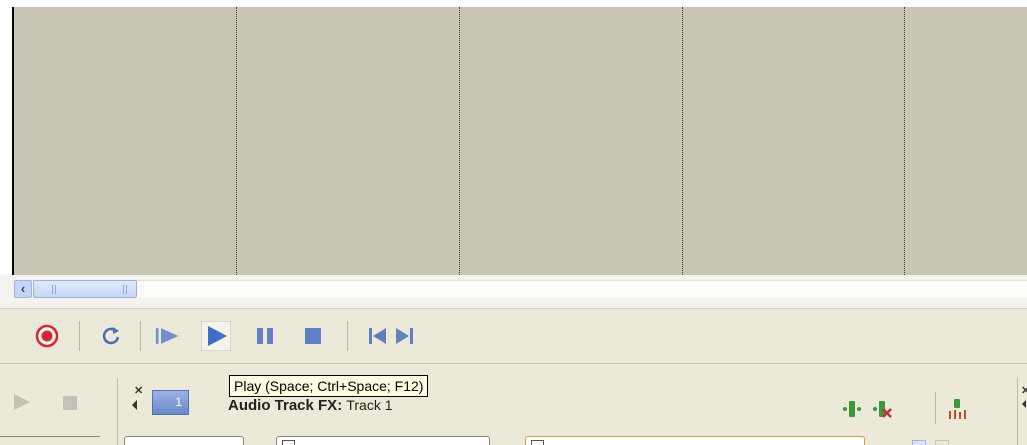 The image size is (1027, 445). Describe the element at coordinates (285, 405) in the screenshot. I see `fx-title-label: Audio Track FX:` at that location.